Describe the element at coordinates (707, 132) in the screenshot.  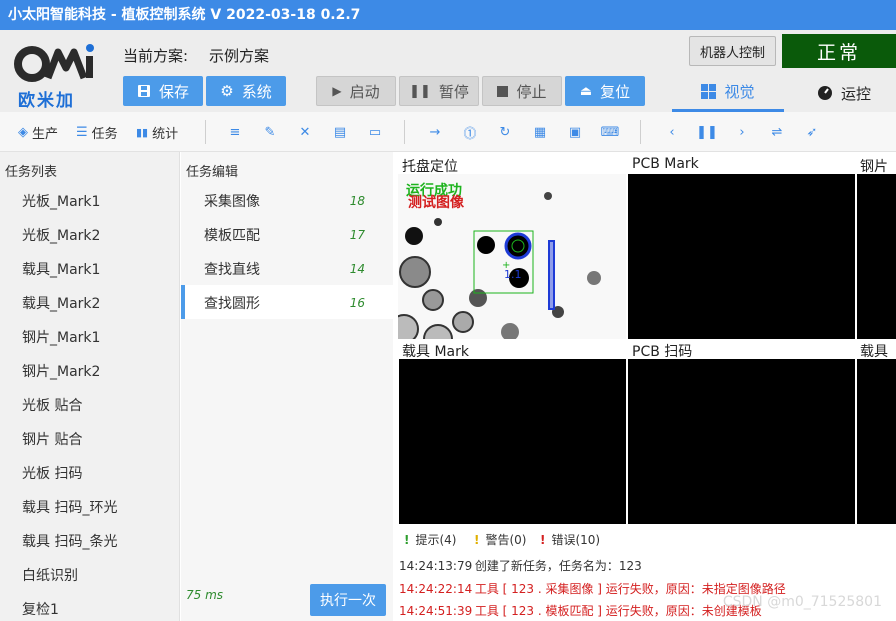
I see `pause-small-icon: ❚❚` at that location.